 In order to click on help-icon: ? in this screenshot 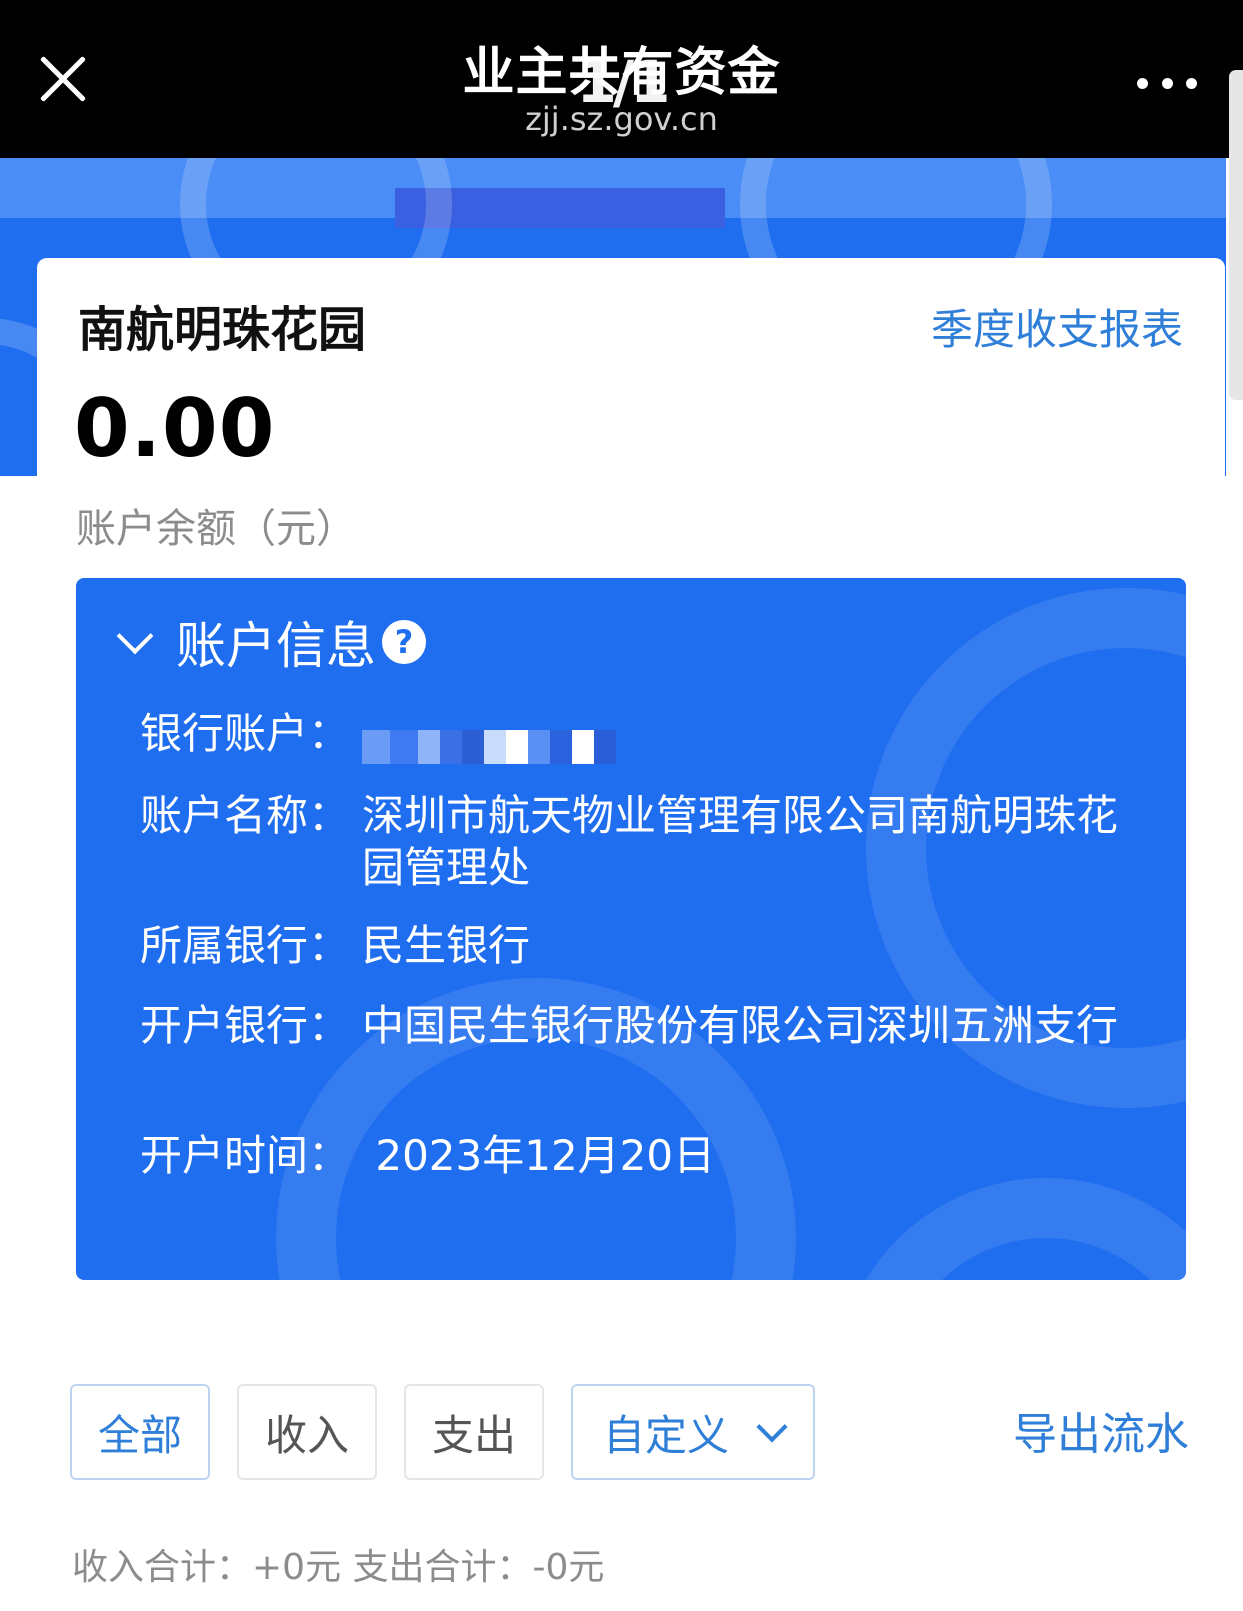, I will do `click(404, 642)`.